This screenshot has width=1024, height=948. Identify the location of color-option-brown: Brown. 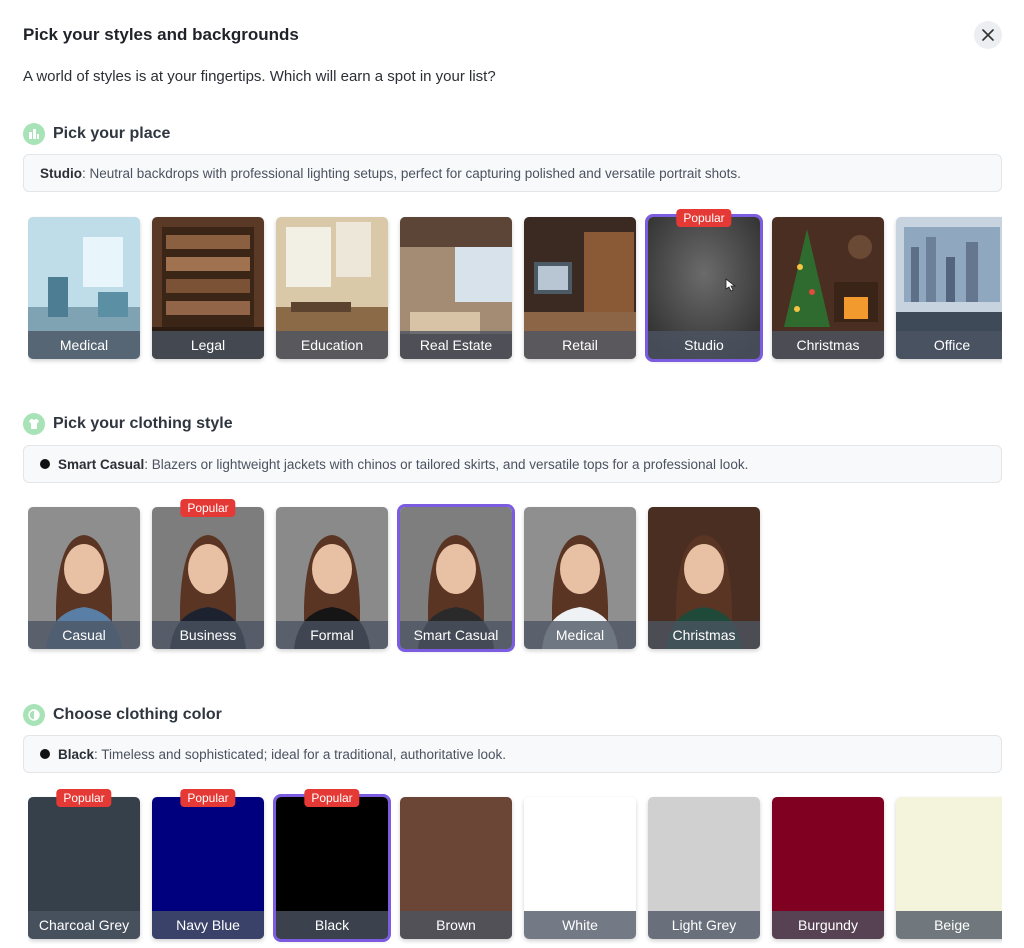
(456, 868).